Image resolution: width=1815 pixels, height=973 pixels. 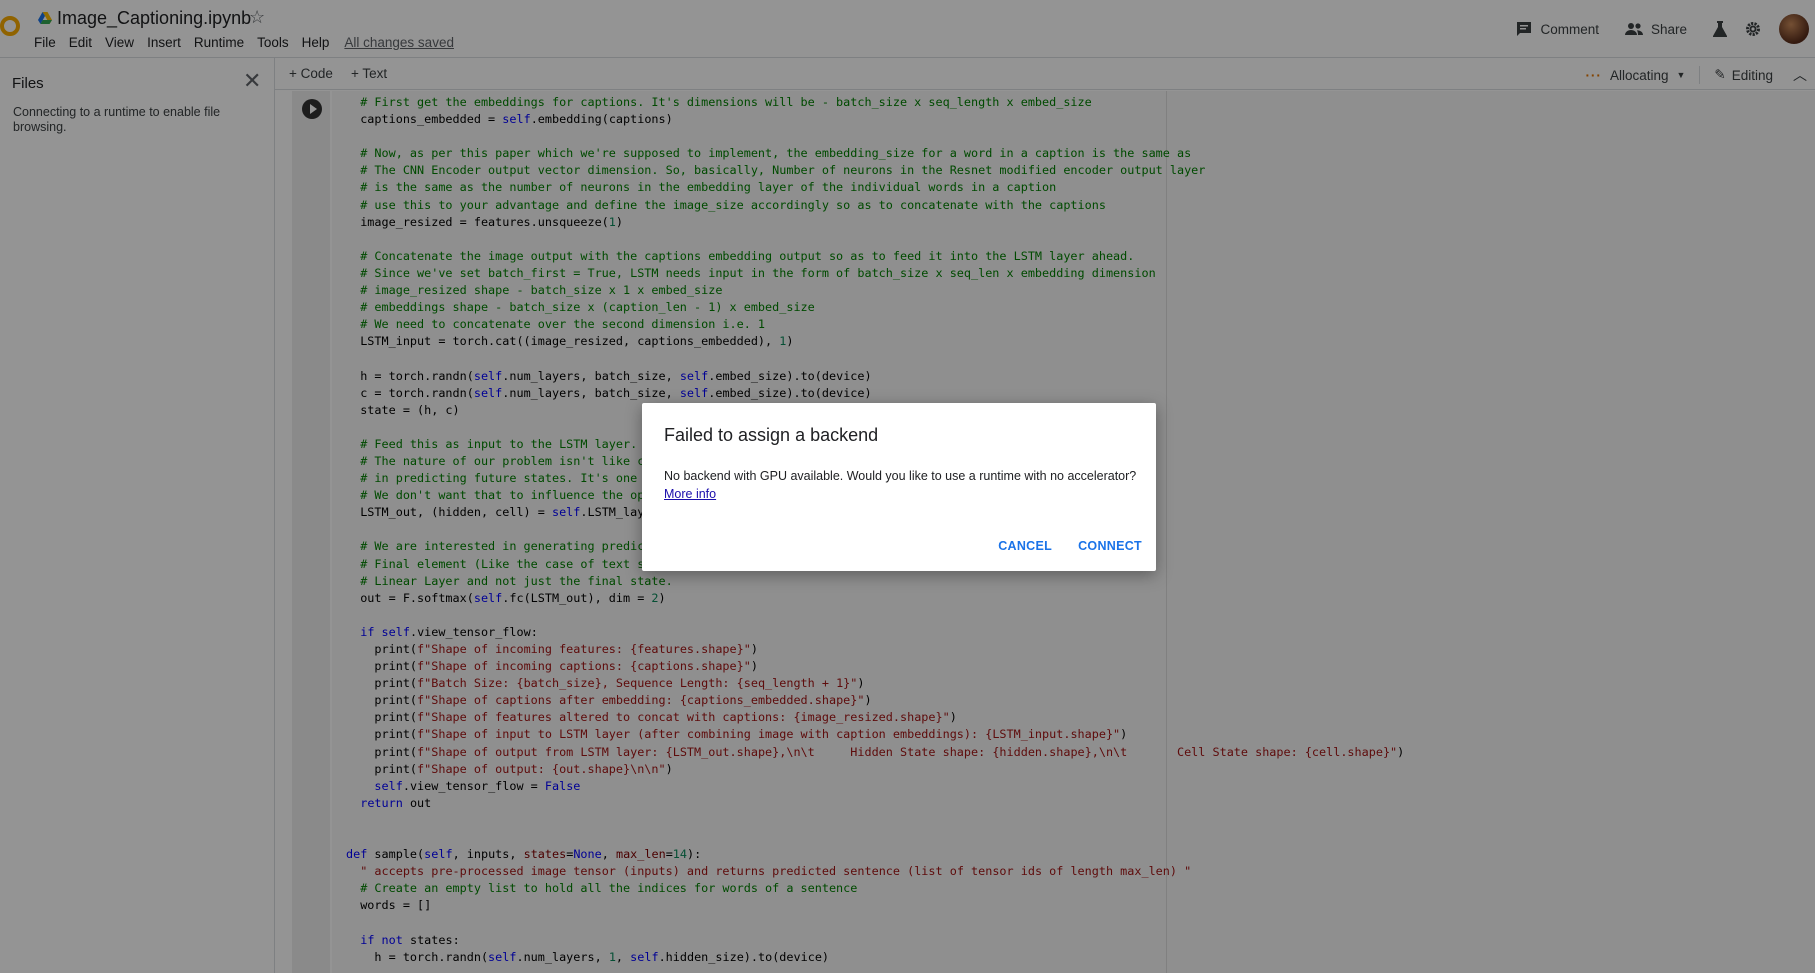 What do you see at coordinates (1110, 546) in the screenshot?
I see `connect-button: CONNECT` at bounding box center [1110, 546].